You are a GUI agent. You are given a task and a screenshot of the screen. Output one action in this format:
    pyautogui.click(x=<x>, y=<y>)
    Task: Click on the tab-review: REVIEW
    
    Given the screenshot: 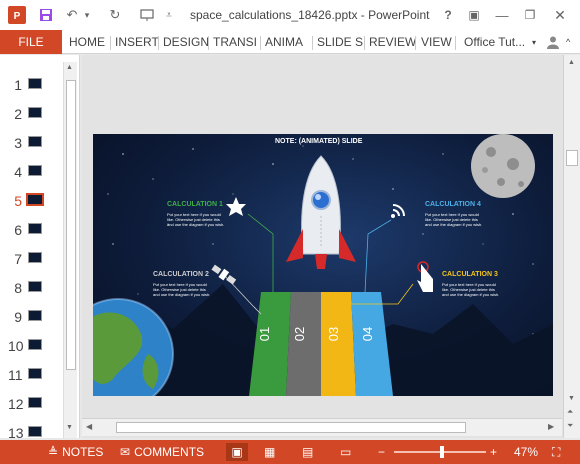 What is the action you would take?
    pyautogui.click(x=392, y=42)
    